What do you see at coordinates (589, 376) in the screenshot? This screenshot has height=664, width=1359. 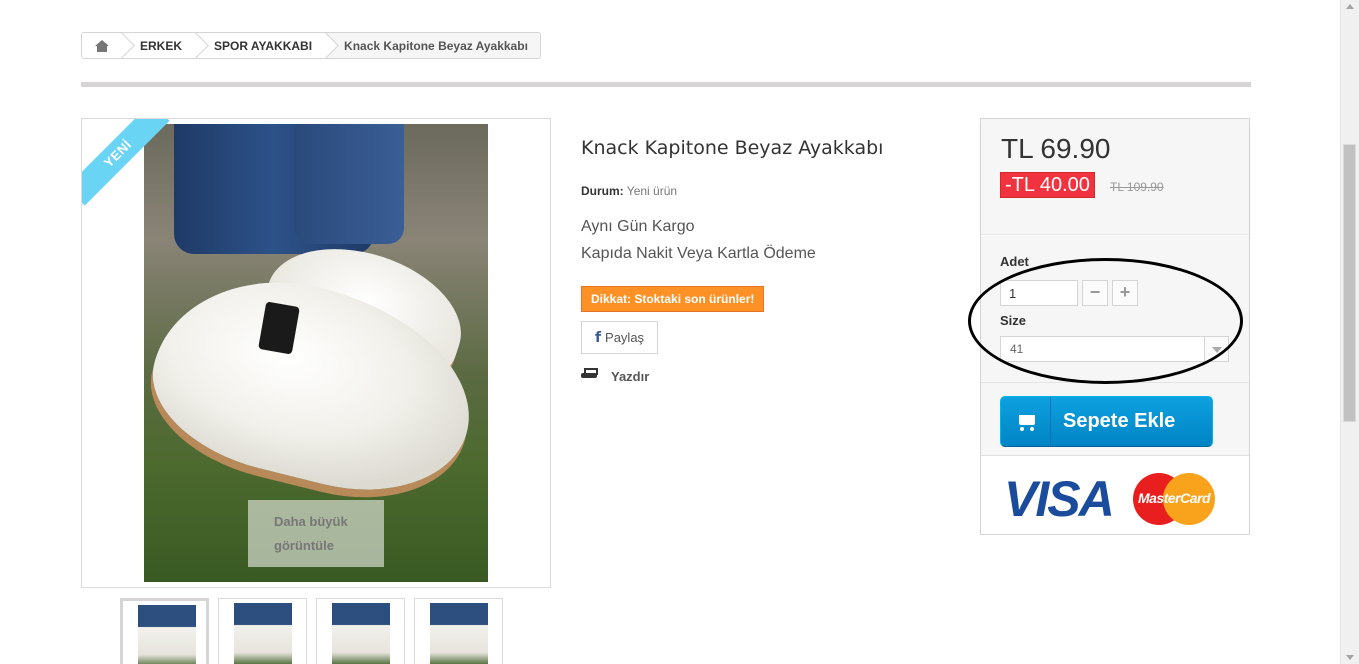 I see `printer-icon` at bounding box center [589, 376].